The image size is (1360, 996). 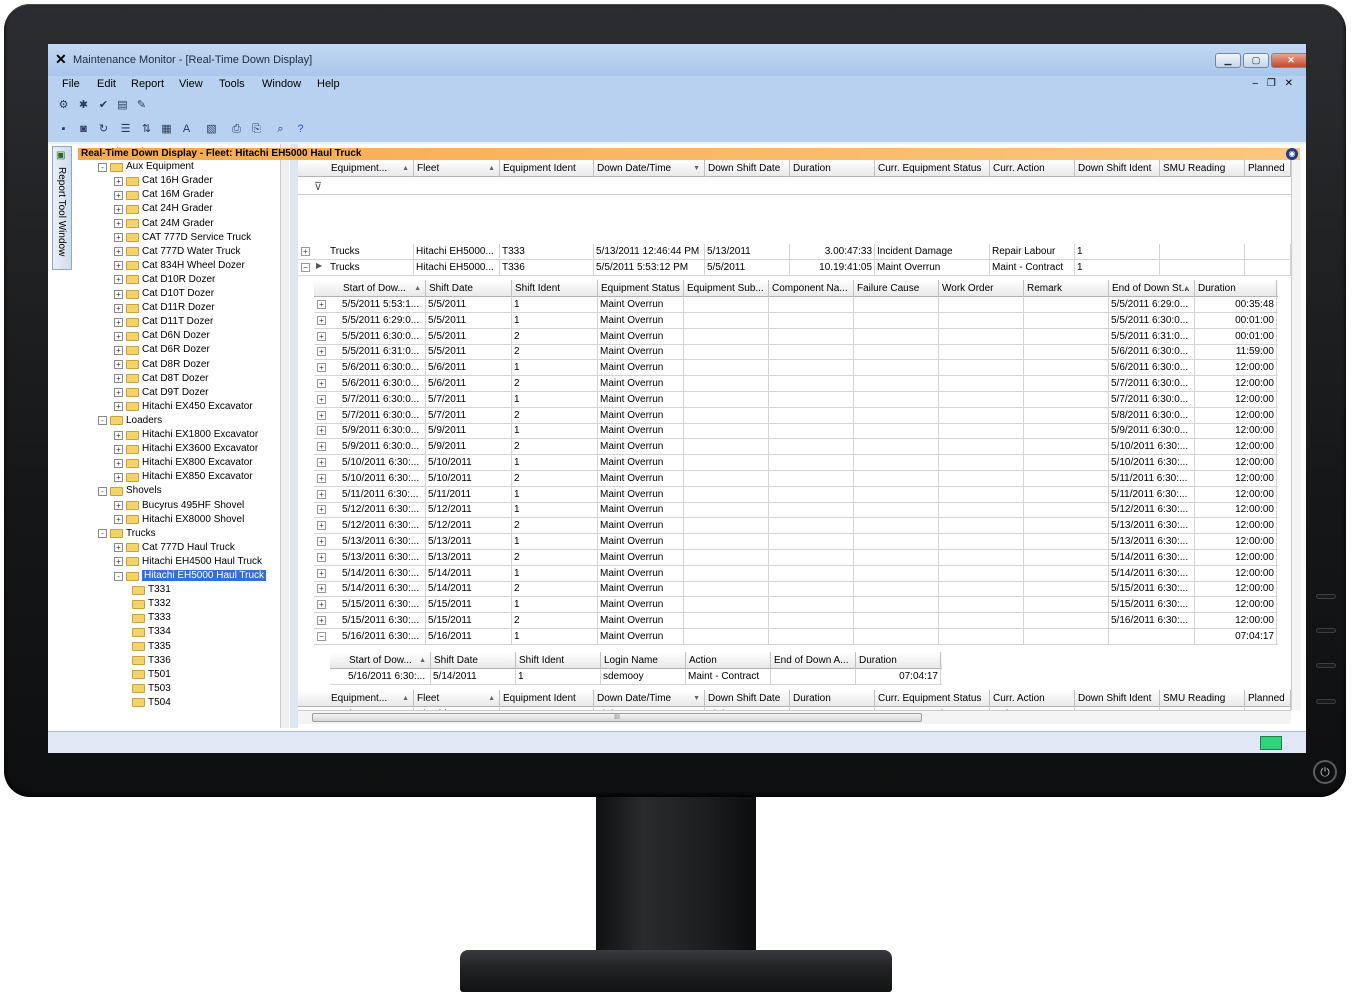 I want to click on close-button: ✕, so click(x=1288, y=60).